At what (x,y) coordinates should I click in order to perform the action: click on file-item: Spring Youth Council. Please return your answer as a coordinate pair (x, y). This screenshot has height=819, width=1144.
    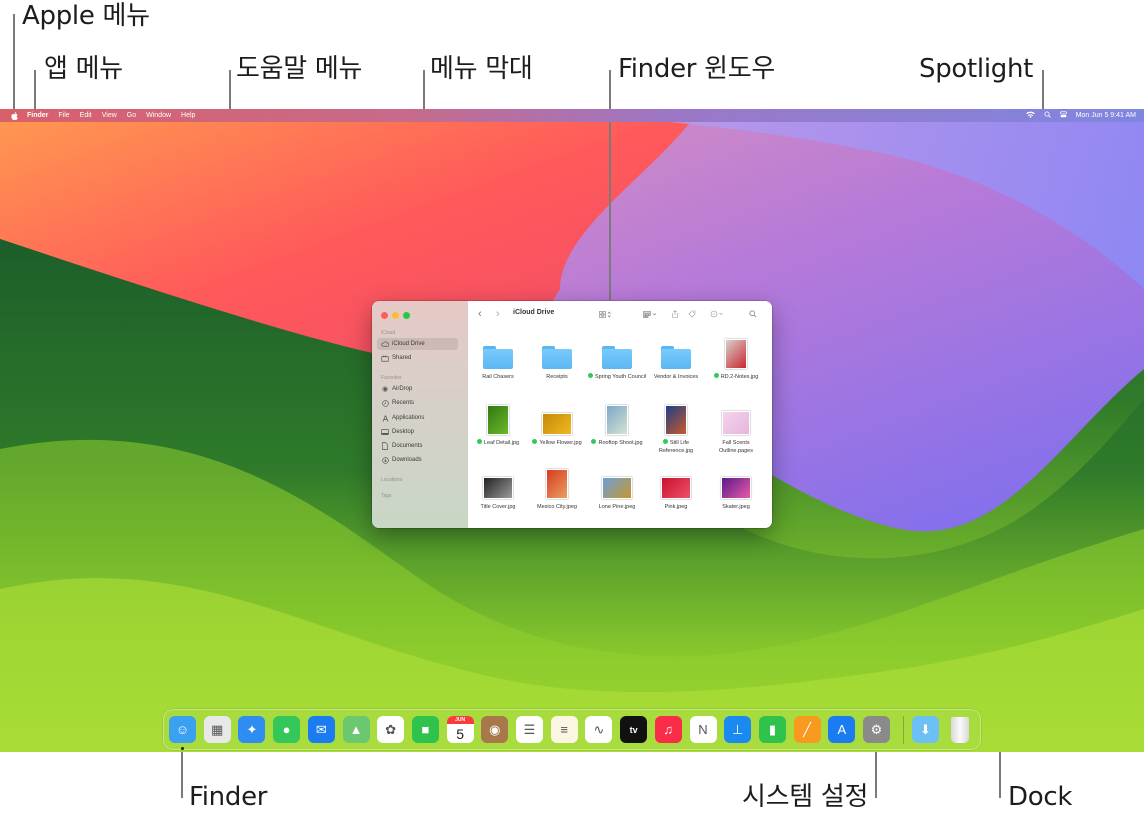
    Looking at the image, I should click on (617, 359).